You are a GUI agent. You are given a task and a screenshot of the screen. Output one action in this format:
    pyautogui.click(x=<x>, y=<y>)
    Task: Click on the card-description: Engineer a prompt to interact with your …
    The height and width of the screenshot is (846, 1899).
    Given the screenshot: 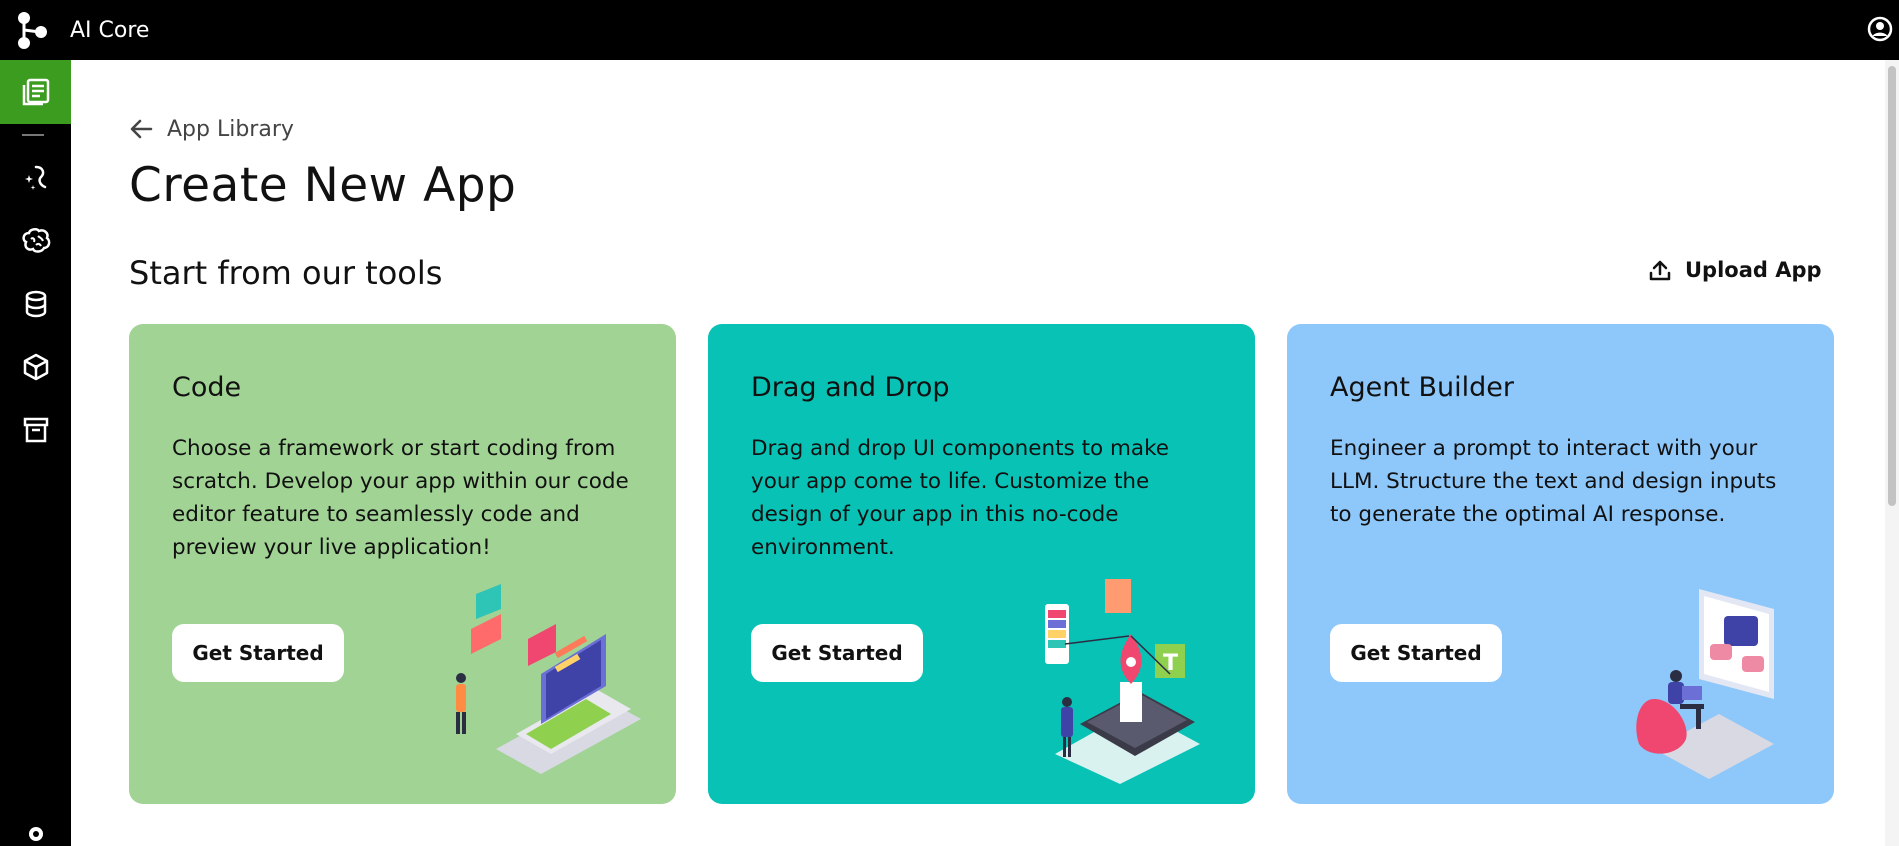 What is the action you would take?
    pyautogui.click(x=1553, y=481)
    